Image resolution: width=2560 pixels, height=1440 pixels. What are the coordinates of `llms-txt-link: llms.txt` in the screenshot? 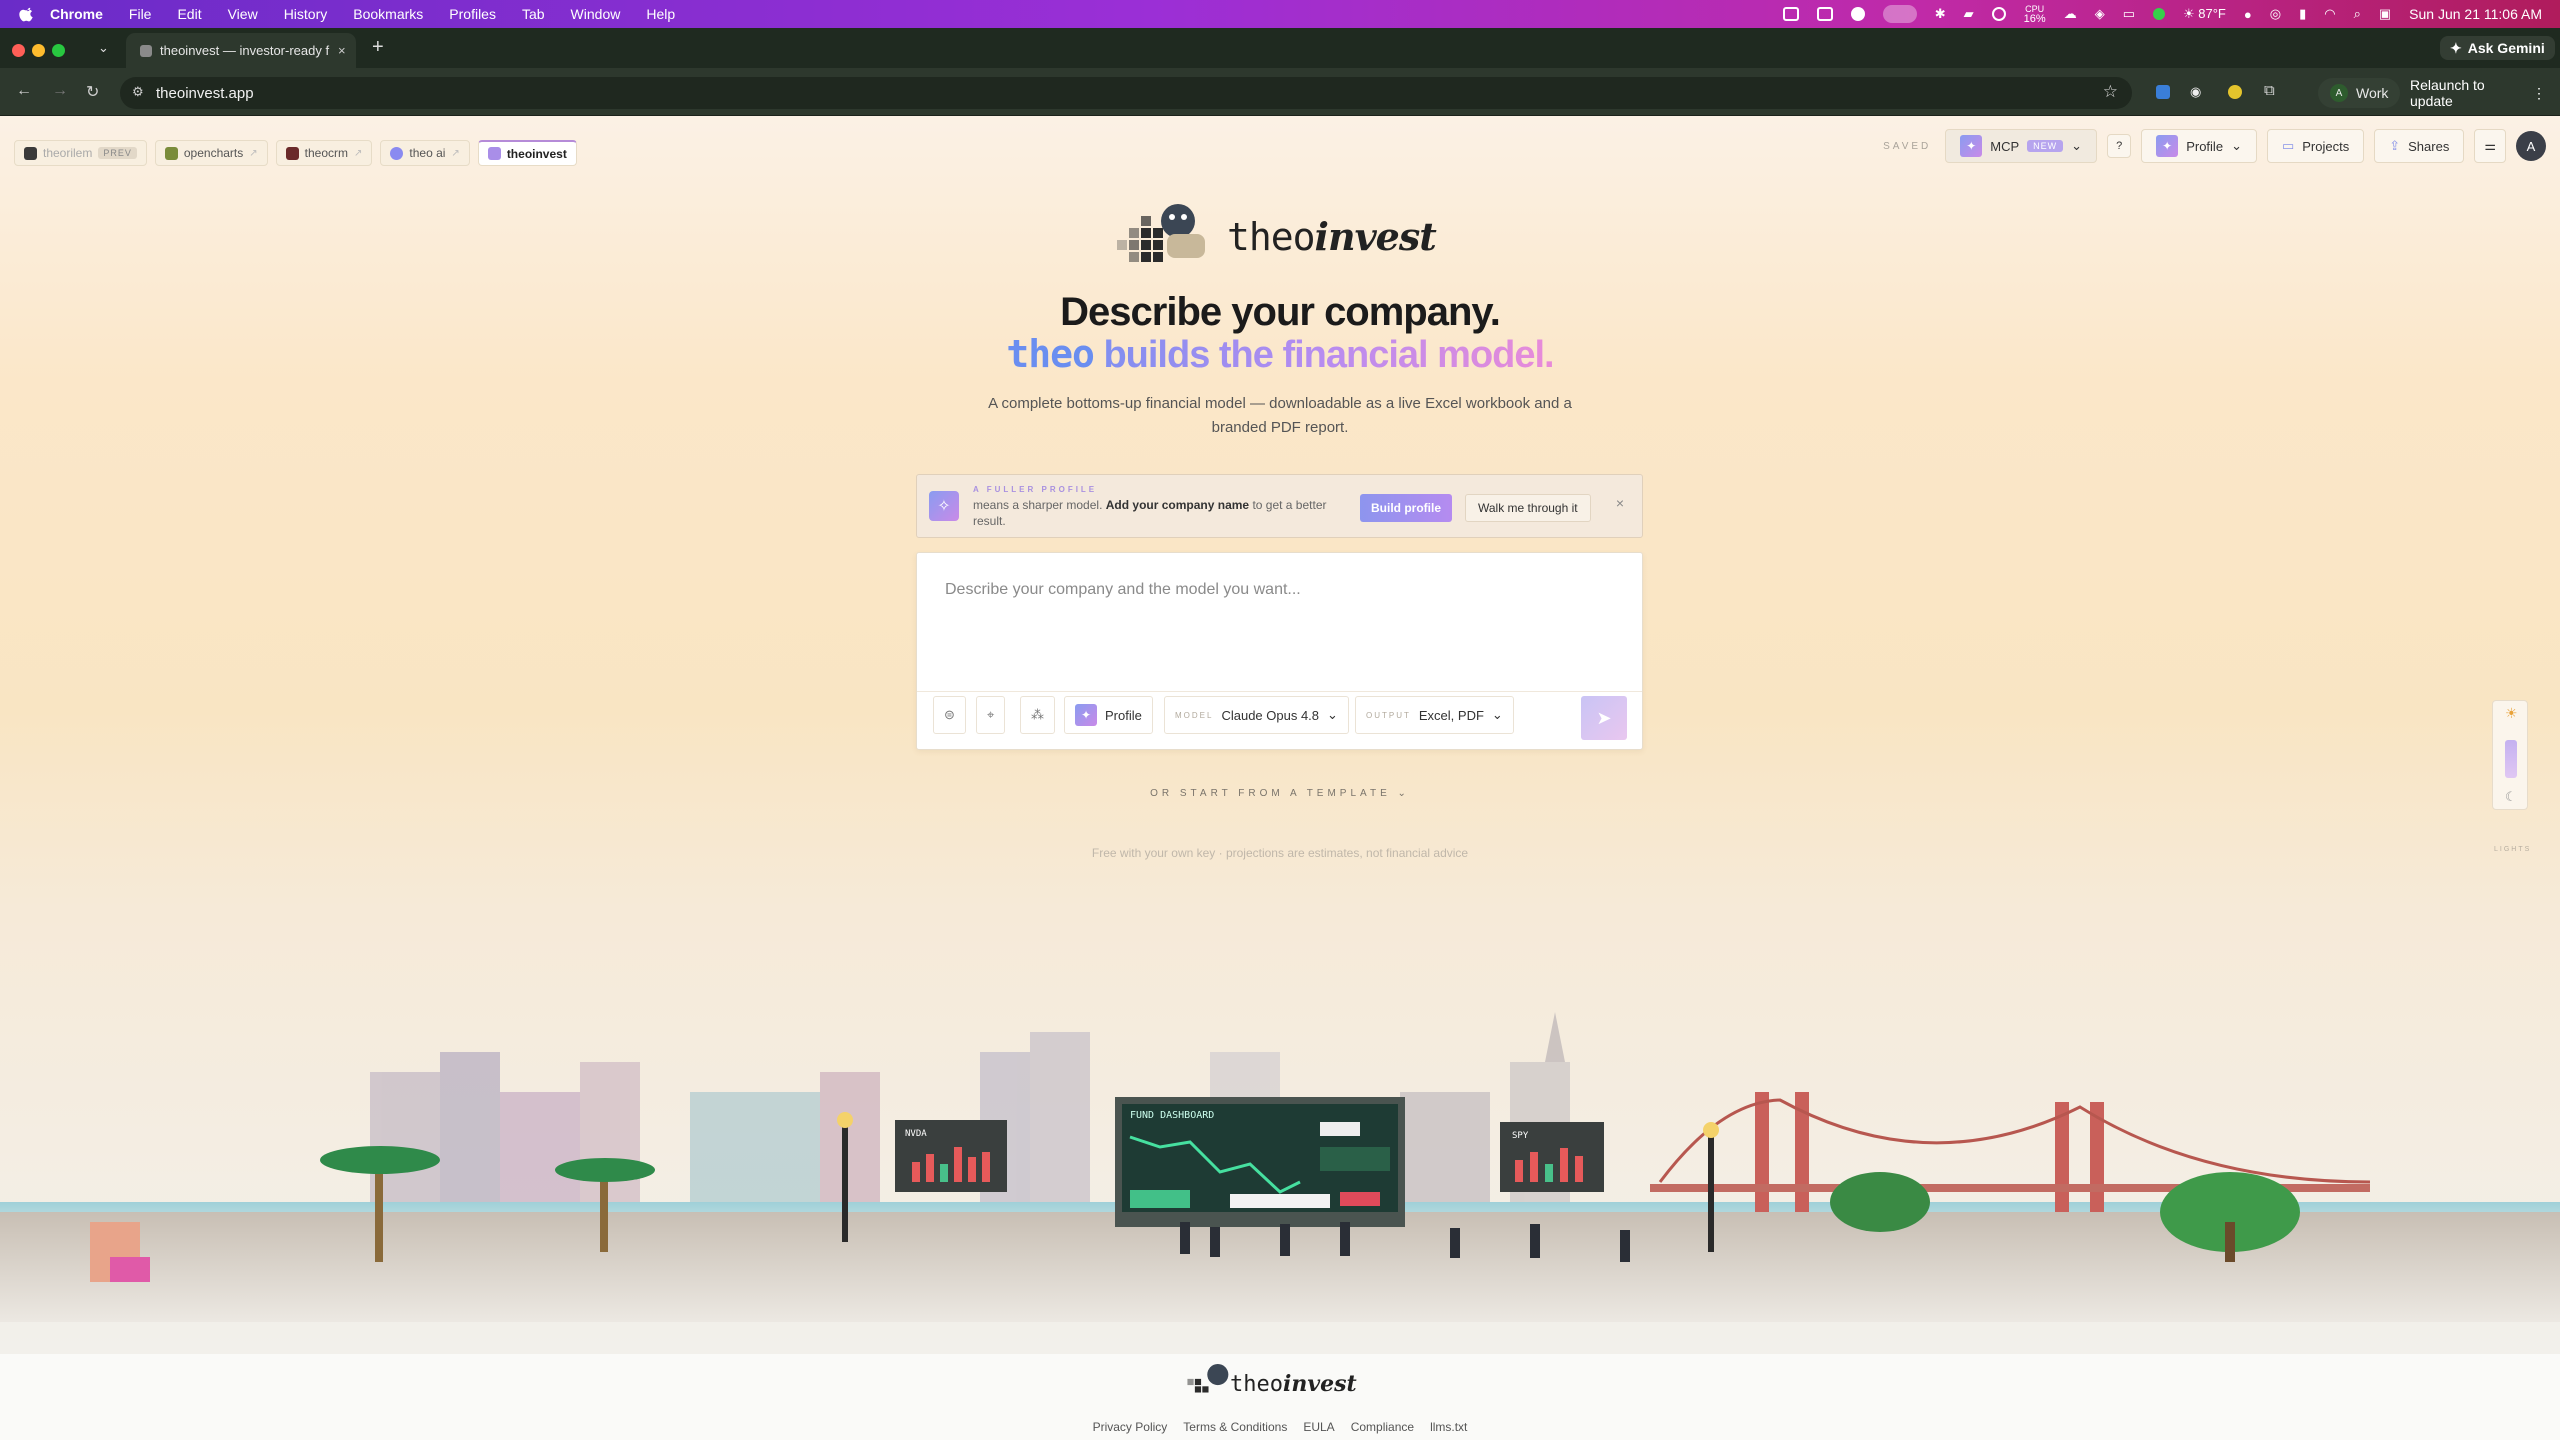 It's located at (1448, 1427).